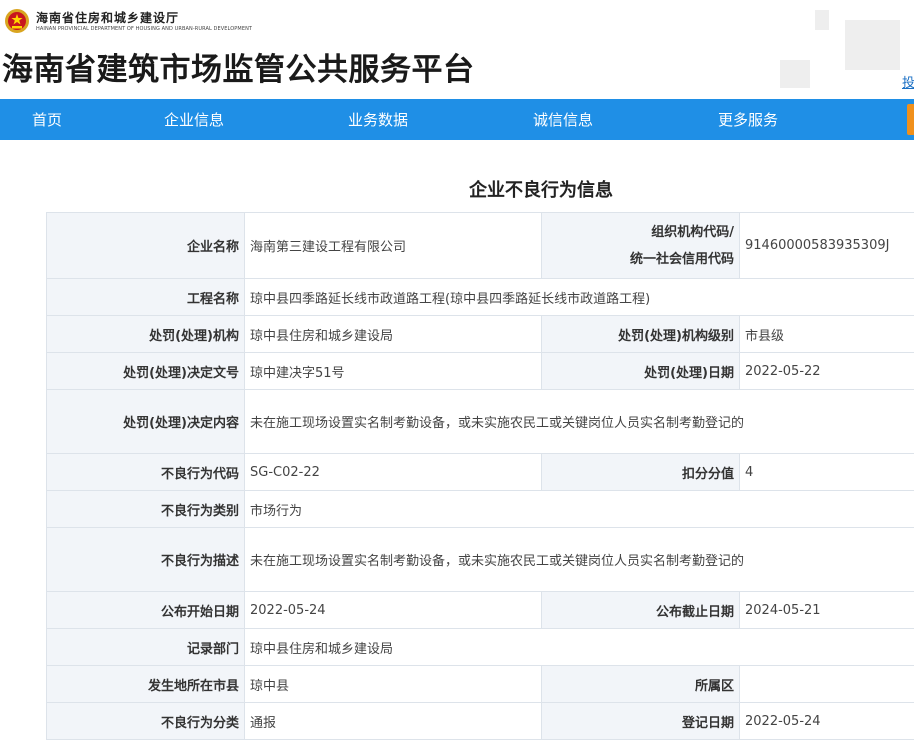  What do you see at coordinates (393, 721) in the screenshot?
I see `behavior-class-value: 通报` at bounding box center [393, 721].